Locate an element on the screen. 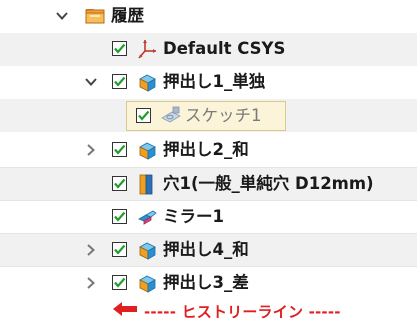 This screenshot has height=331, width=417. tree-row-extrude-4: 押出し4_和 is located at coordinates (208, 250).